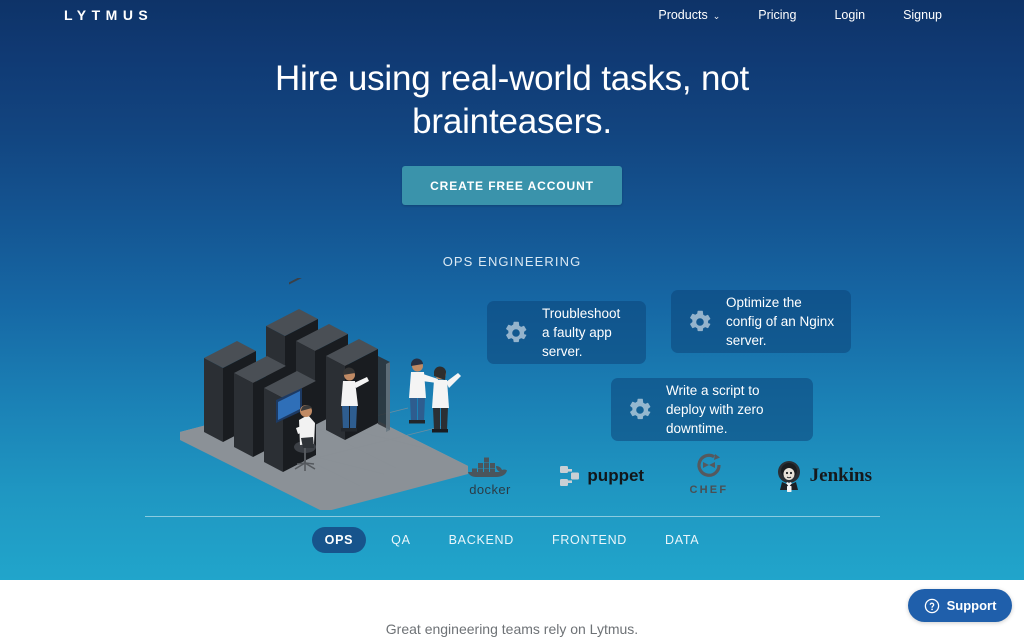  Describe the element at coordinates (931, 605) in the screenshot. I see `question-circle-icon` at that location.